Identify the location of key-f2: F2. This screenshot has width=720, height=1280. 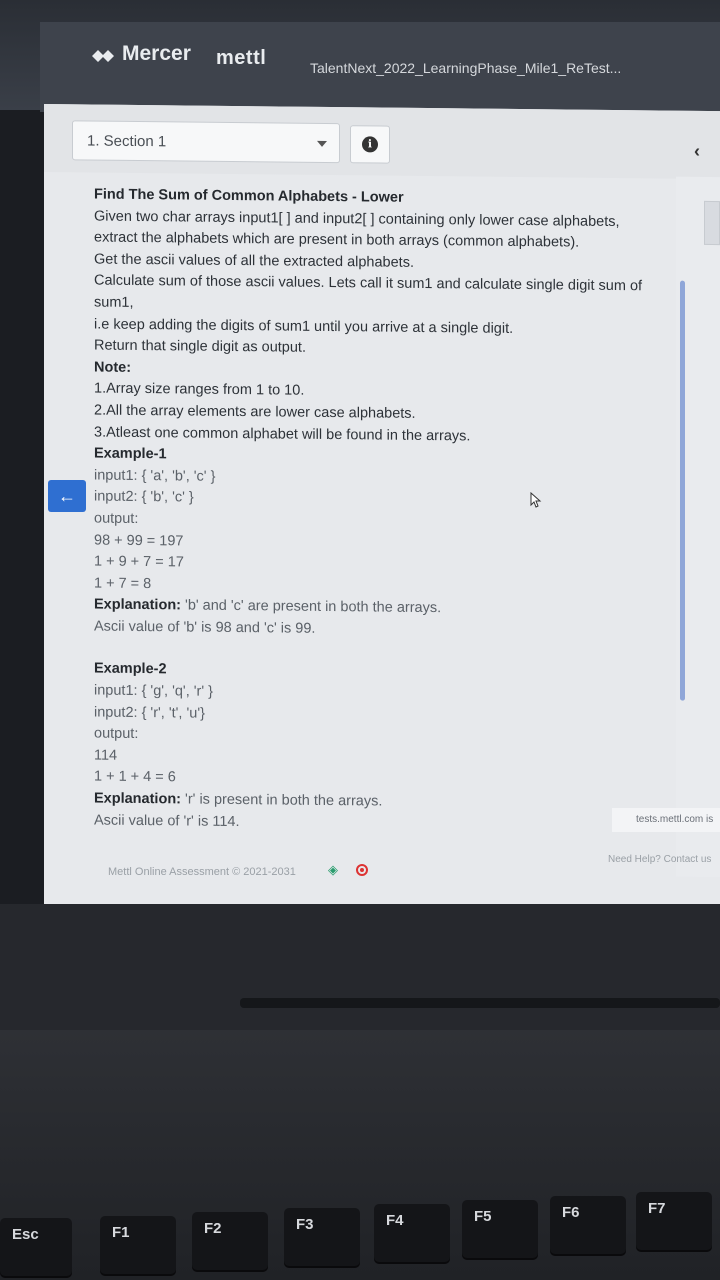
(230, 1241).